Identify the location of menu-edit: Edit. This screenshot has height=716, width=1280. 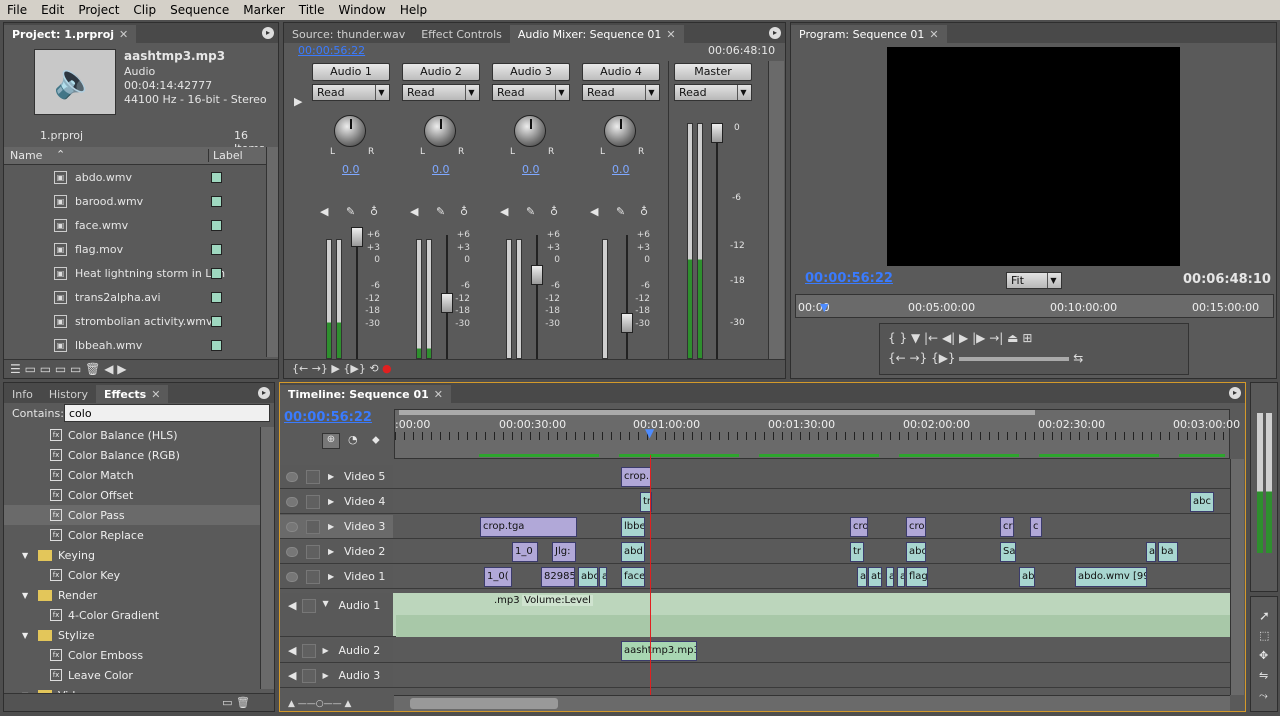
(52, 10).